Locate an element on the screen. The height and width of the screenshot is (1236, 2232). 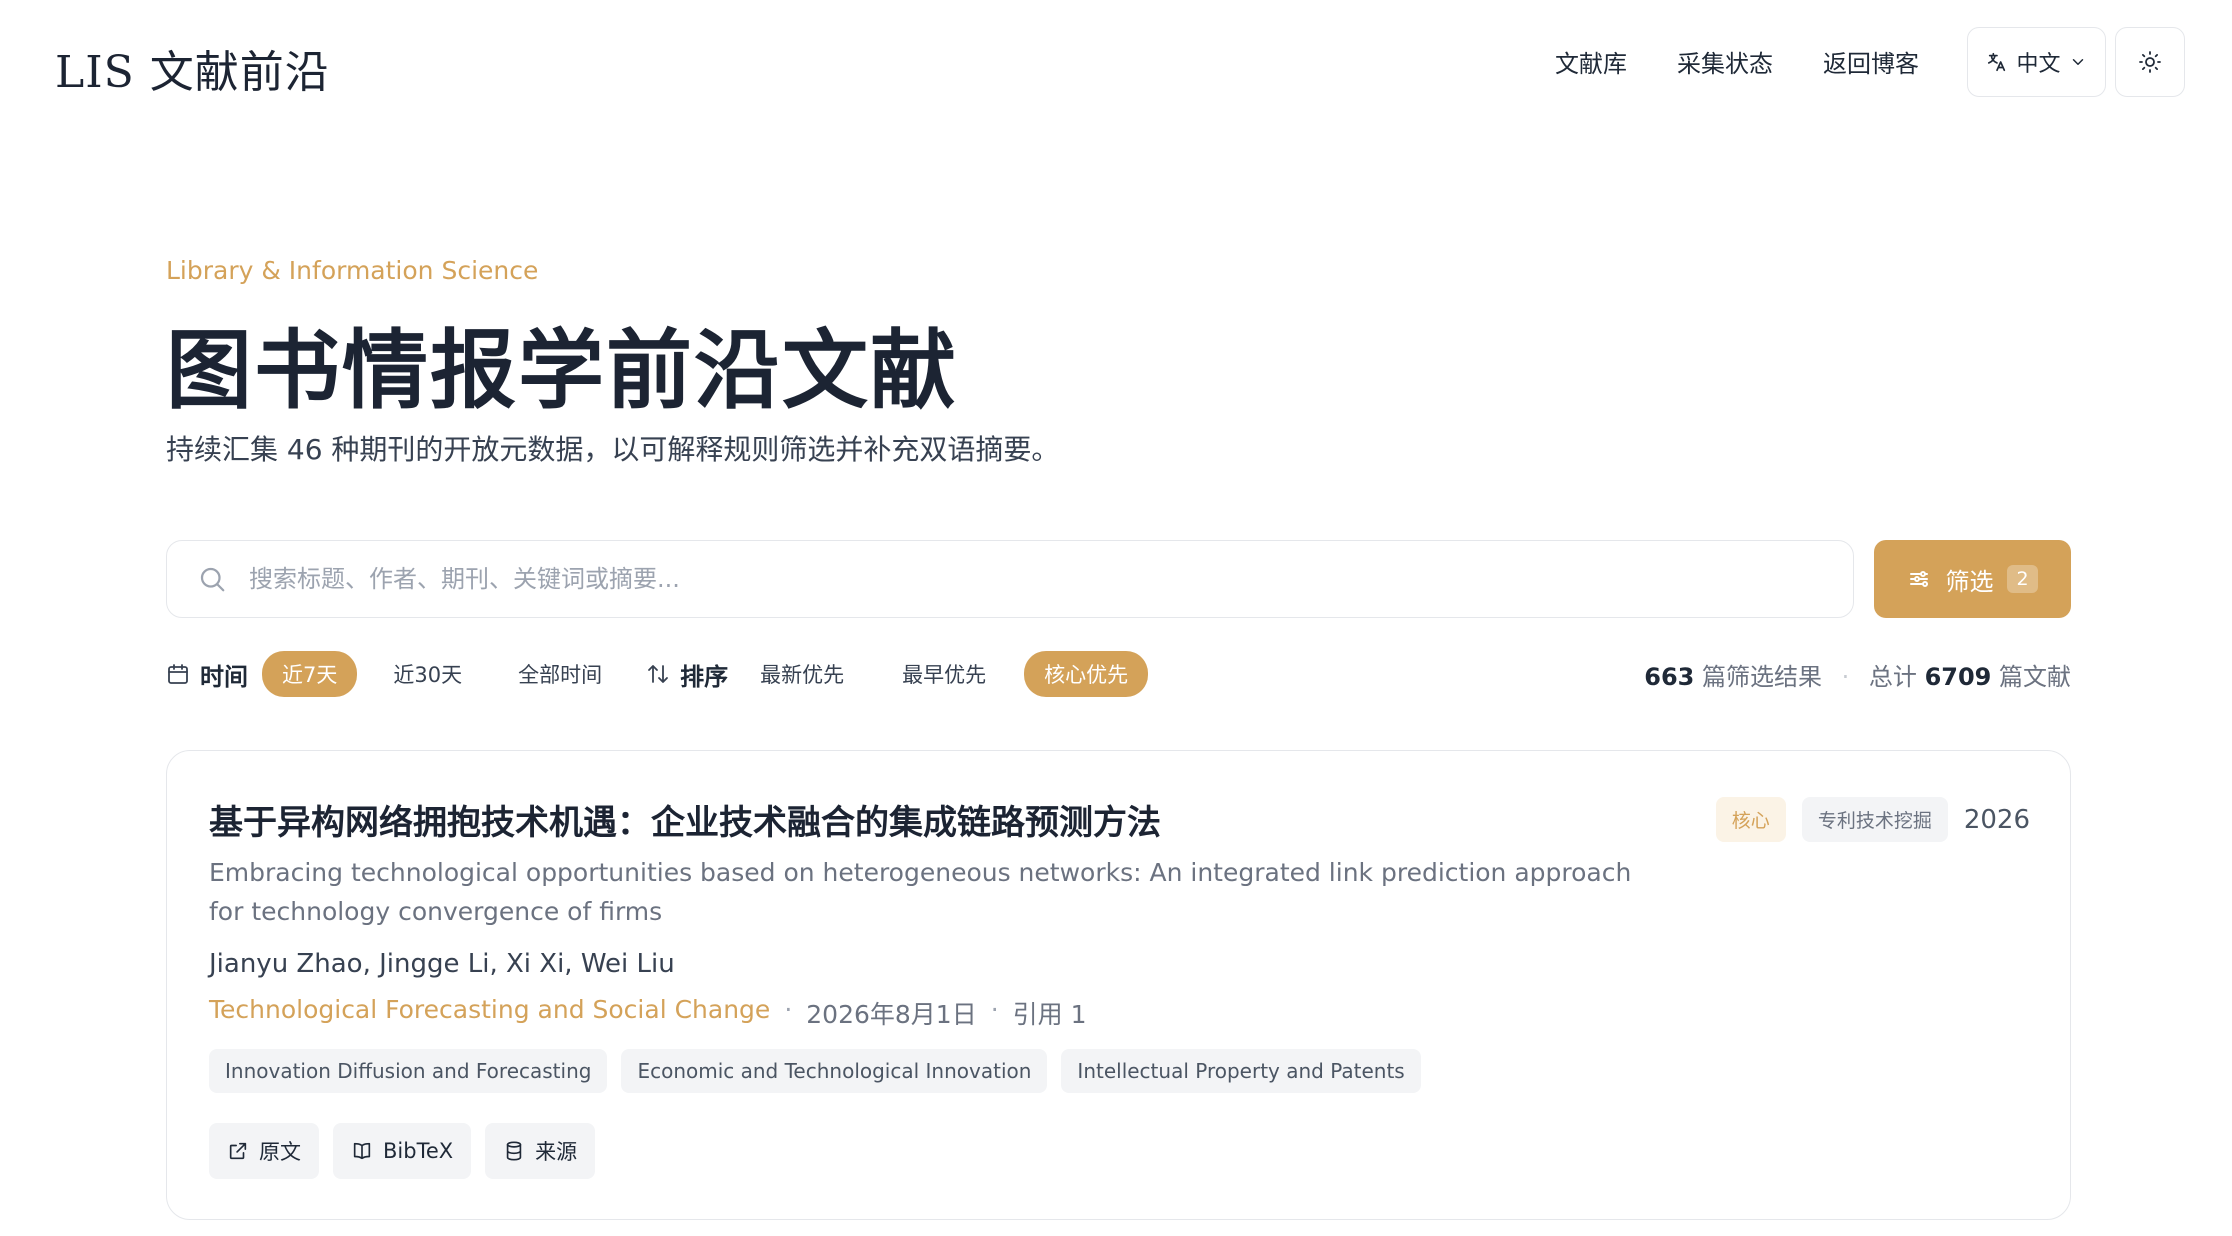
site-logo: LIS 文献前沿 is located at coordinates (192, 68).